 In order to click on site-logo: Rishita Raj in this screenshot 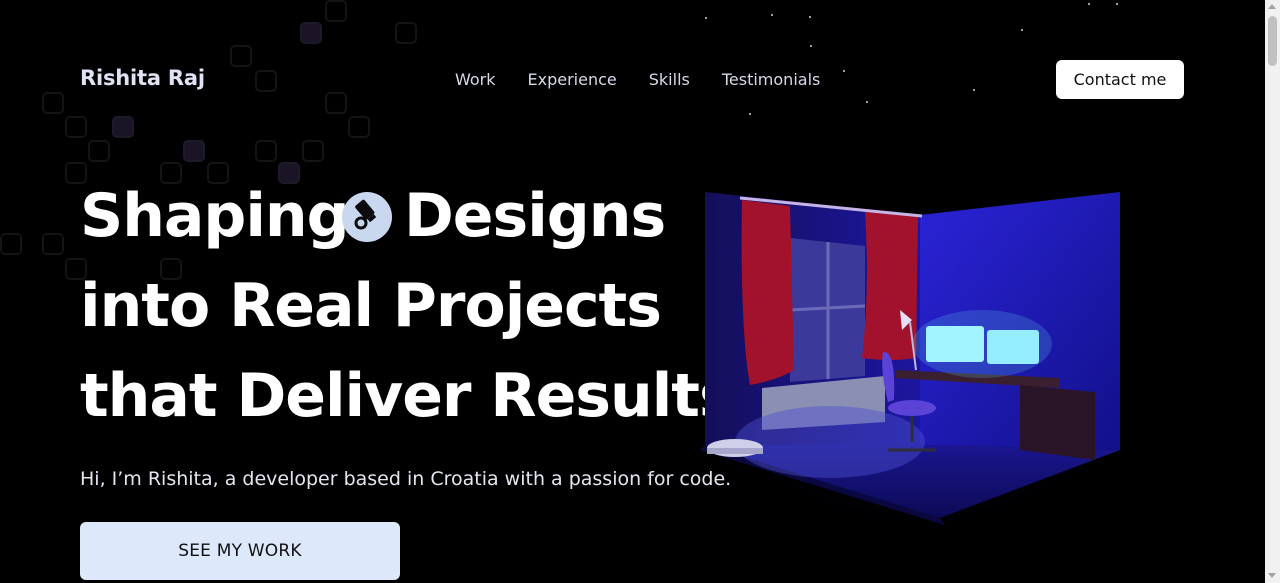, I will do `click(142, 78)`.